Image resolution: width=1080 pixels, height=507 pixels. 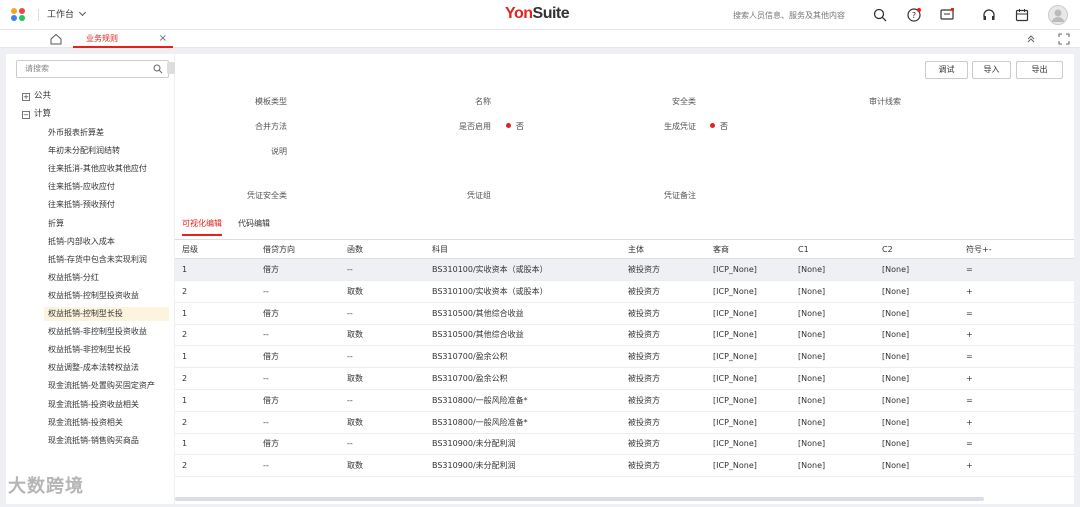 What do you see at coordinates (106, 187) in the screenshot?
I see `sidebar-item: 往来抵销-应收应付` at bounding box center [106, 187].